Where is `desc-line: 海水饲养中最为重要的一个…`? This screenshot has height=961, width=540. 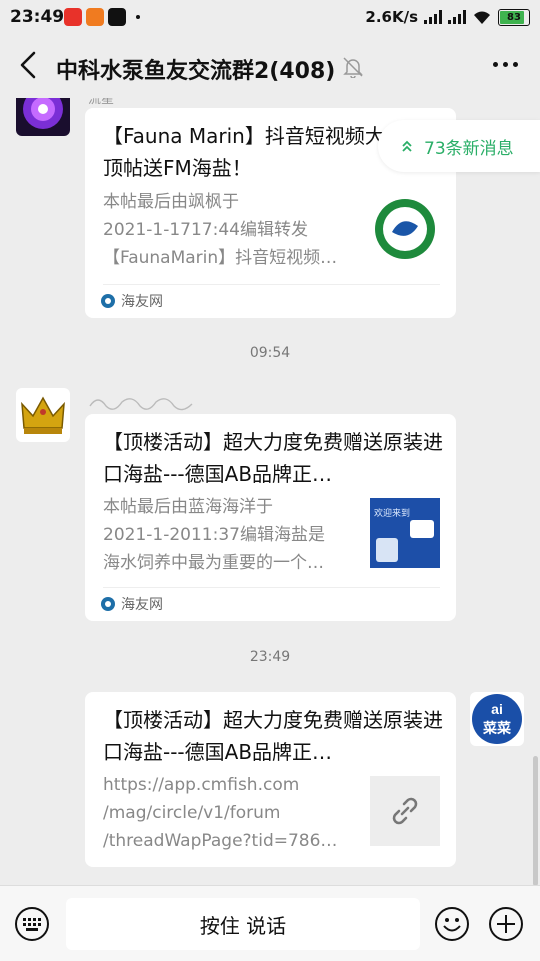
desc-line: 海水饲养中最为重要的一个… is located at coordinates (213, 563).